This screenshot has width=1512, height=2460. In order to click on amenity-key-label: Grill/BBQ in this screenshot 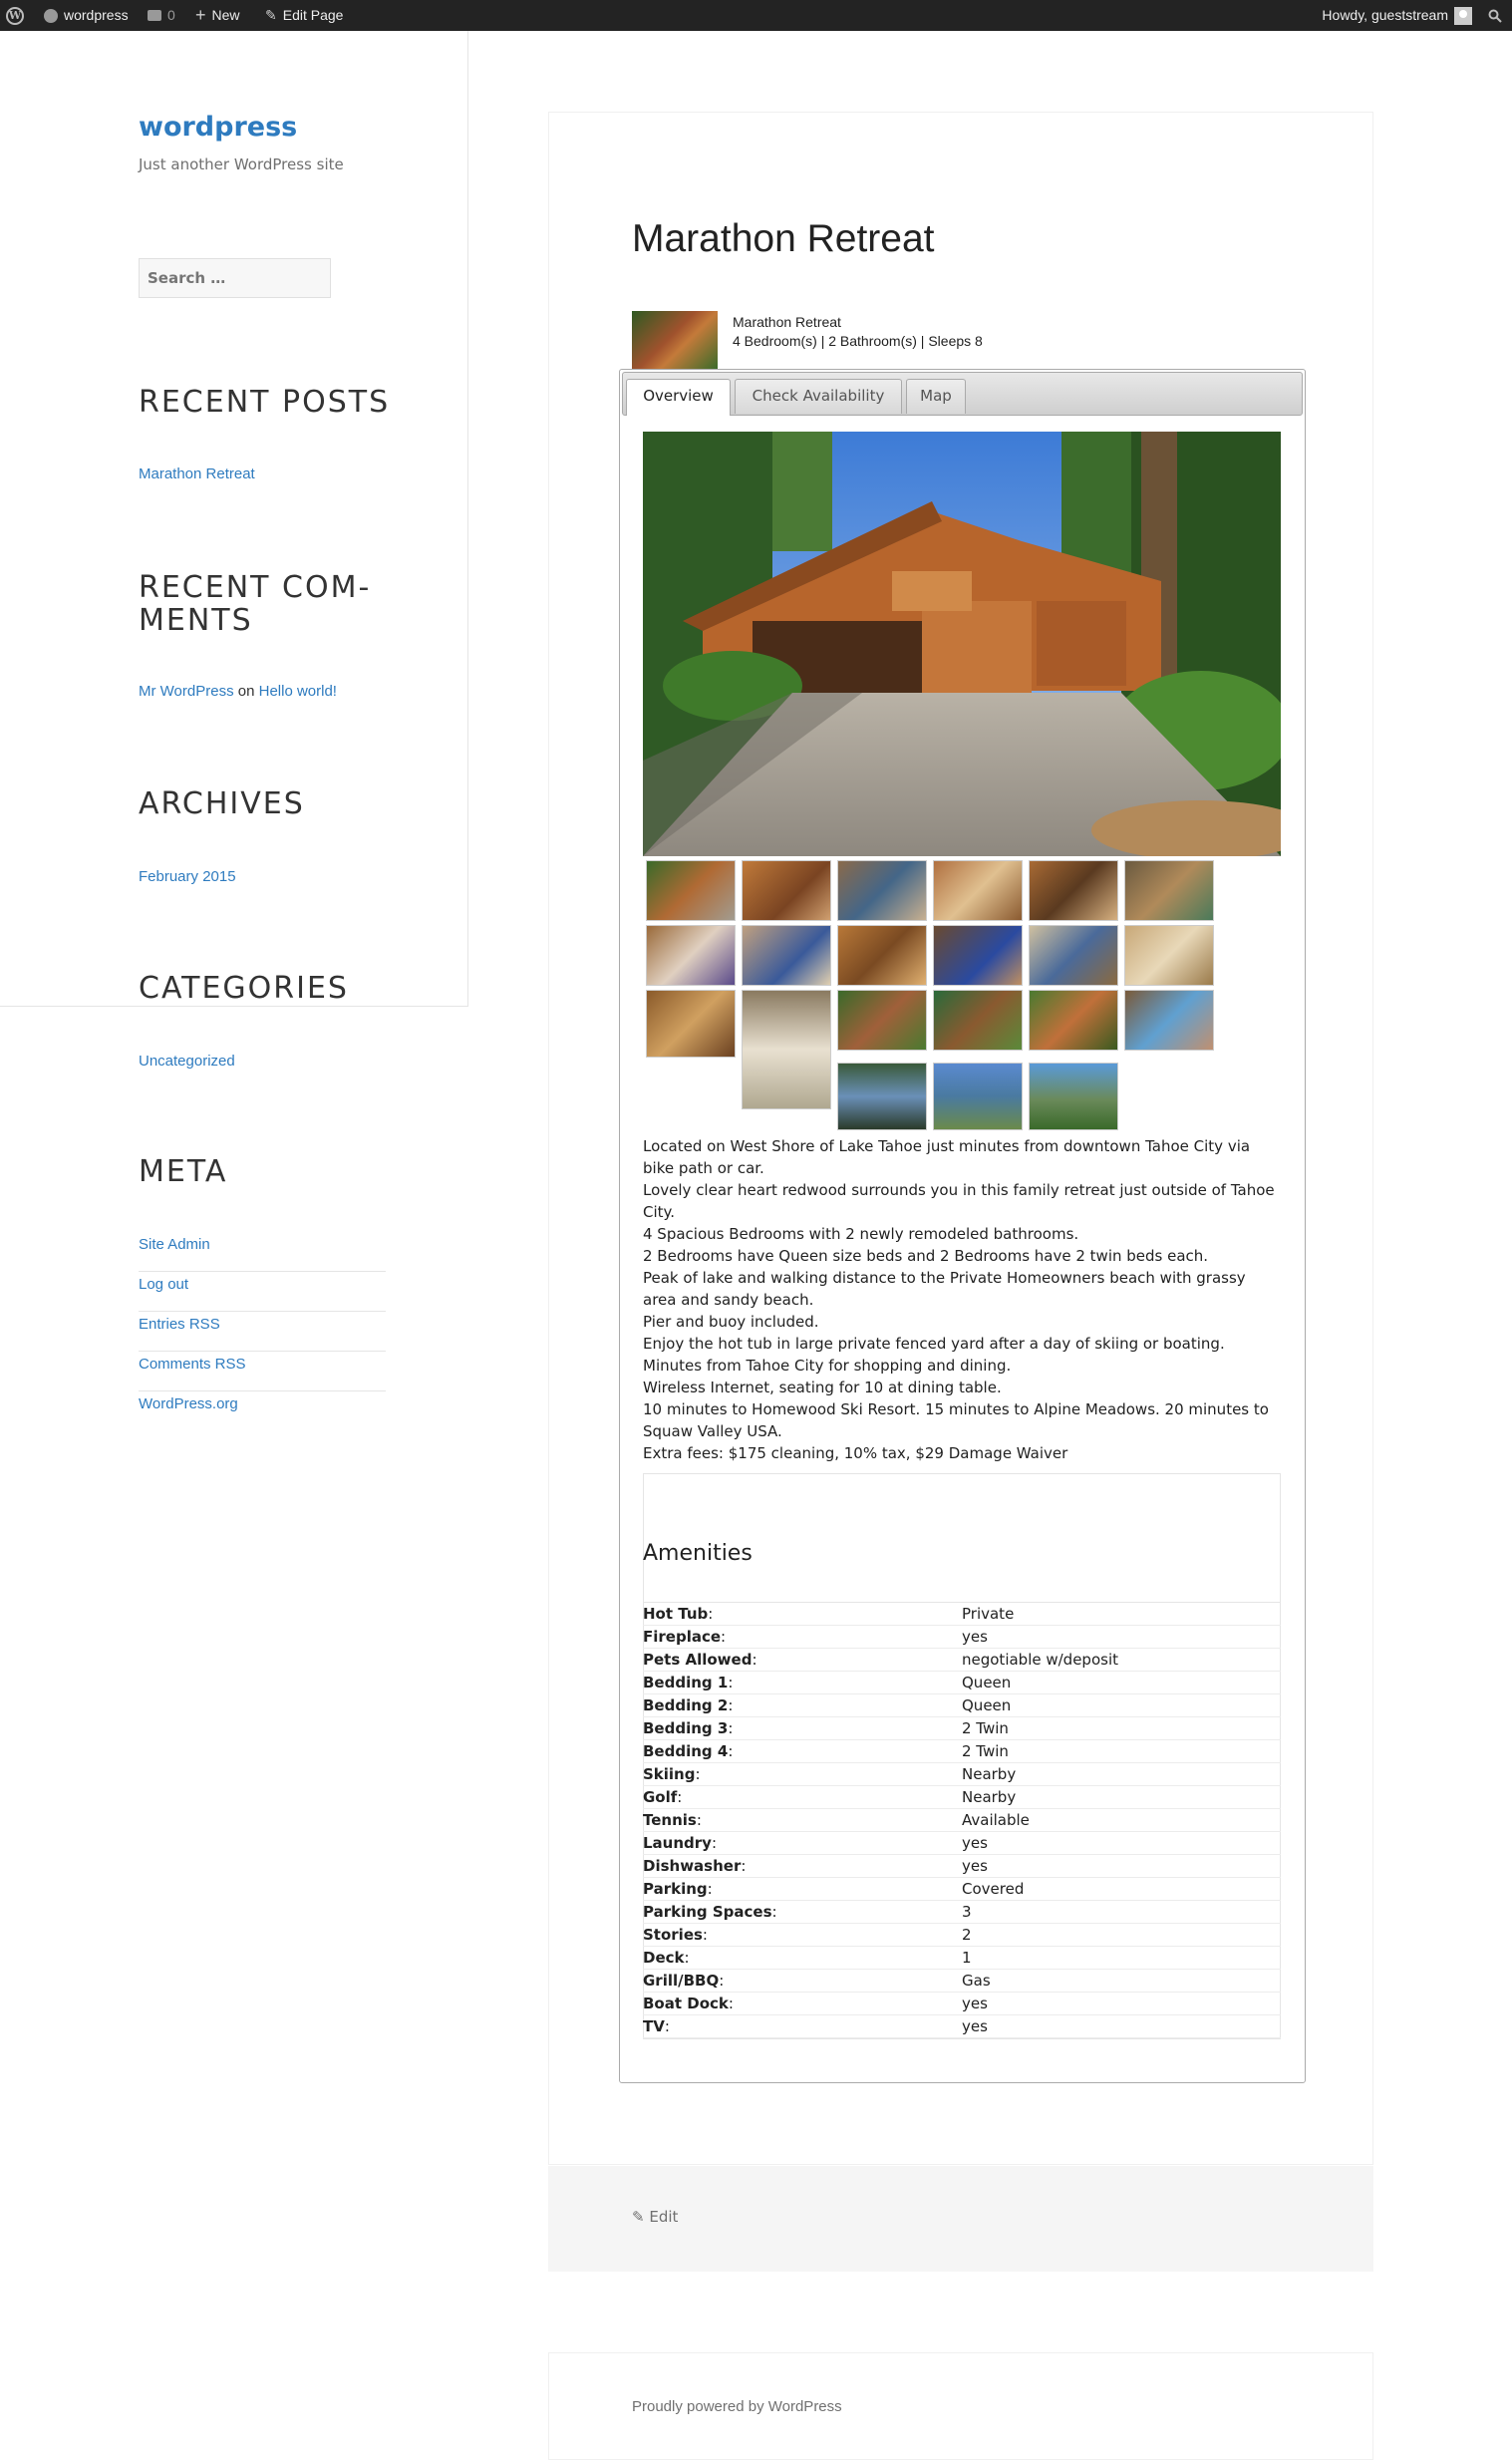, I will do `click(682, 1981)`.